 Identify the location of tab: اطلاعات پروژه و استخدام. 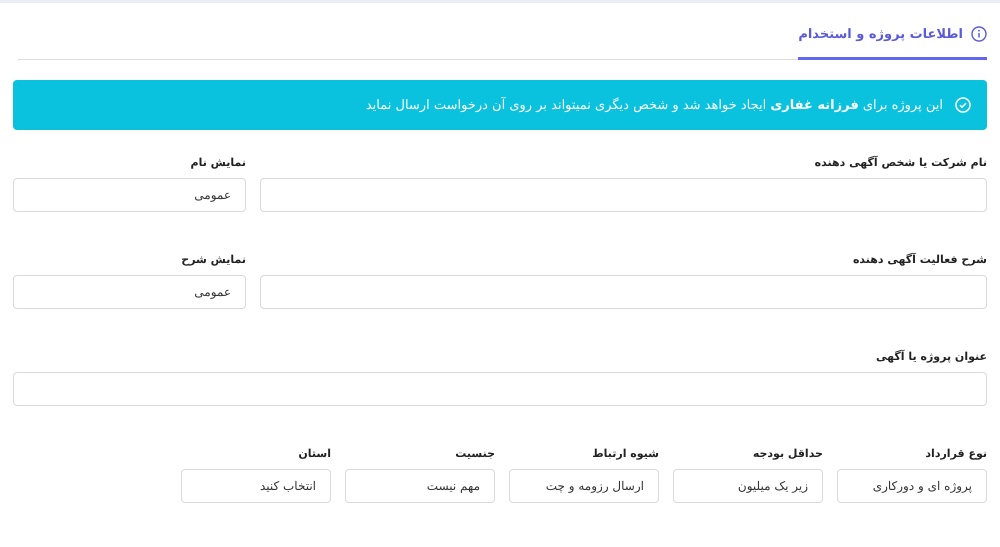
(892, 31).